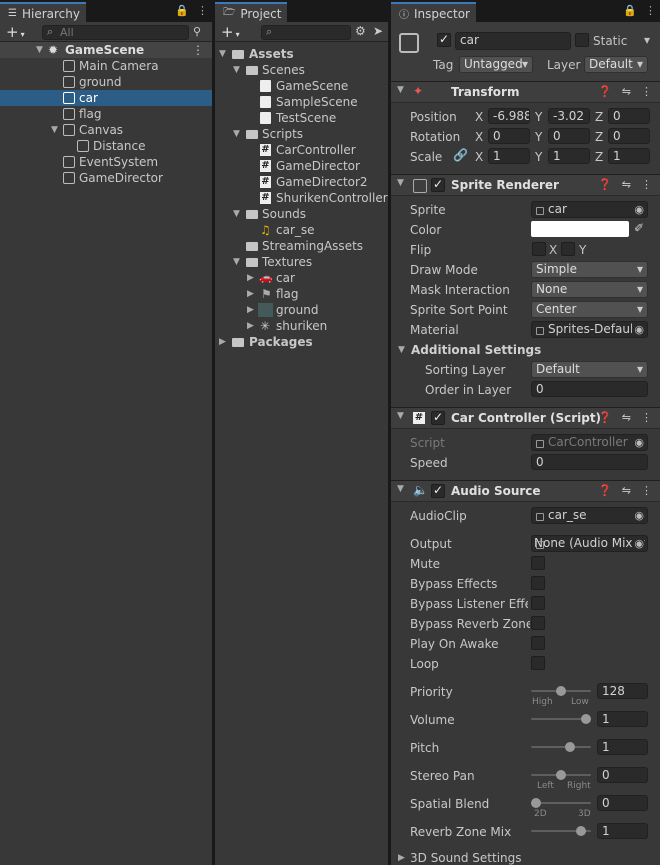  Describe the element at coordinates (561, 747) in the screenshot. I see `pitch-slider` at that location.